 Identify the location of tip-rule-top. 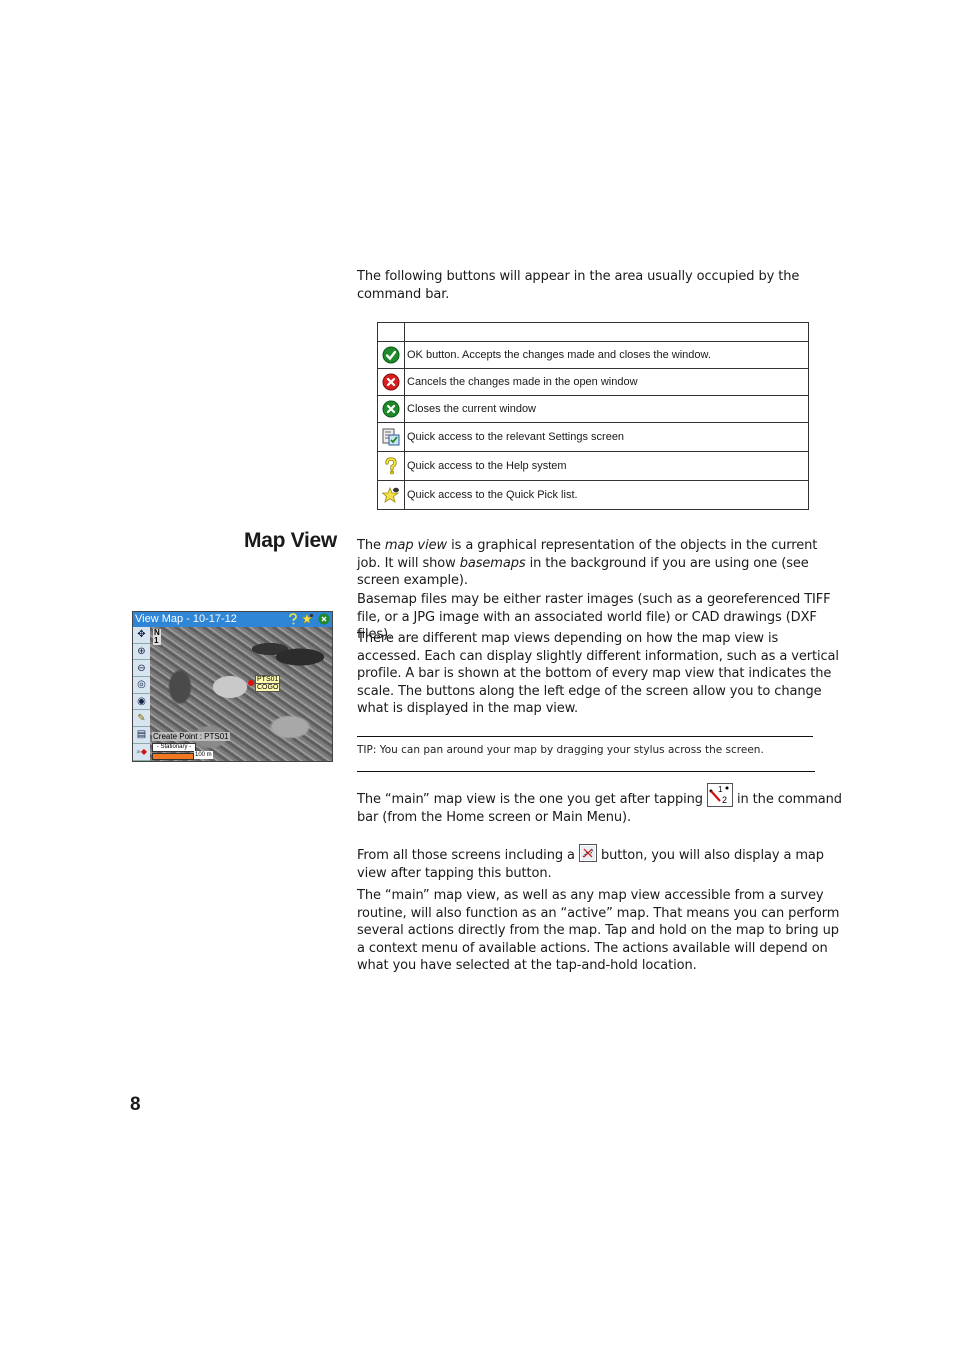
(585, 736).